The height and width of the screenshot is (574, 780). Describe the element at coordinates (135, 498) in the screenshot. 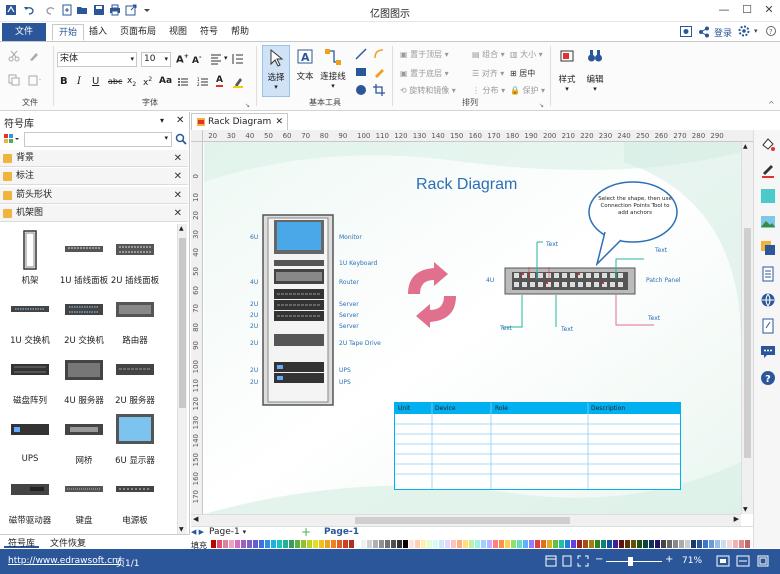

I see `shape-power-strip: 电源板` at that location.